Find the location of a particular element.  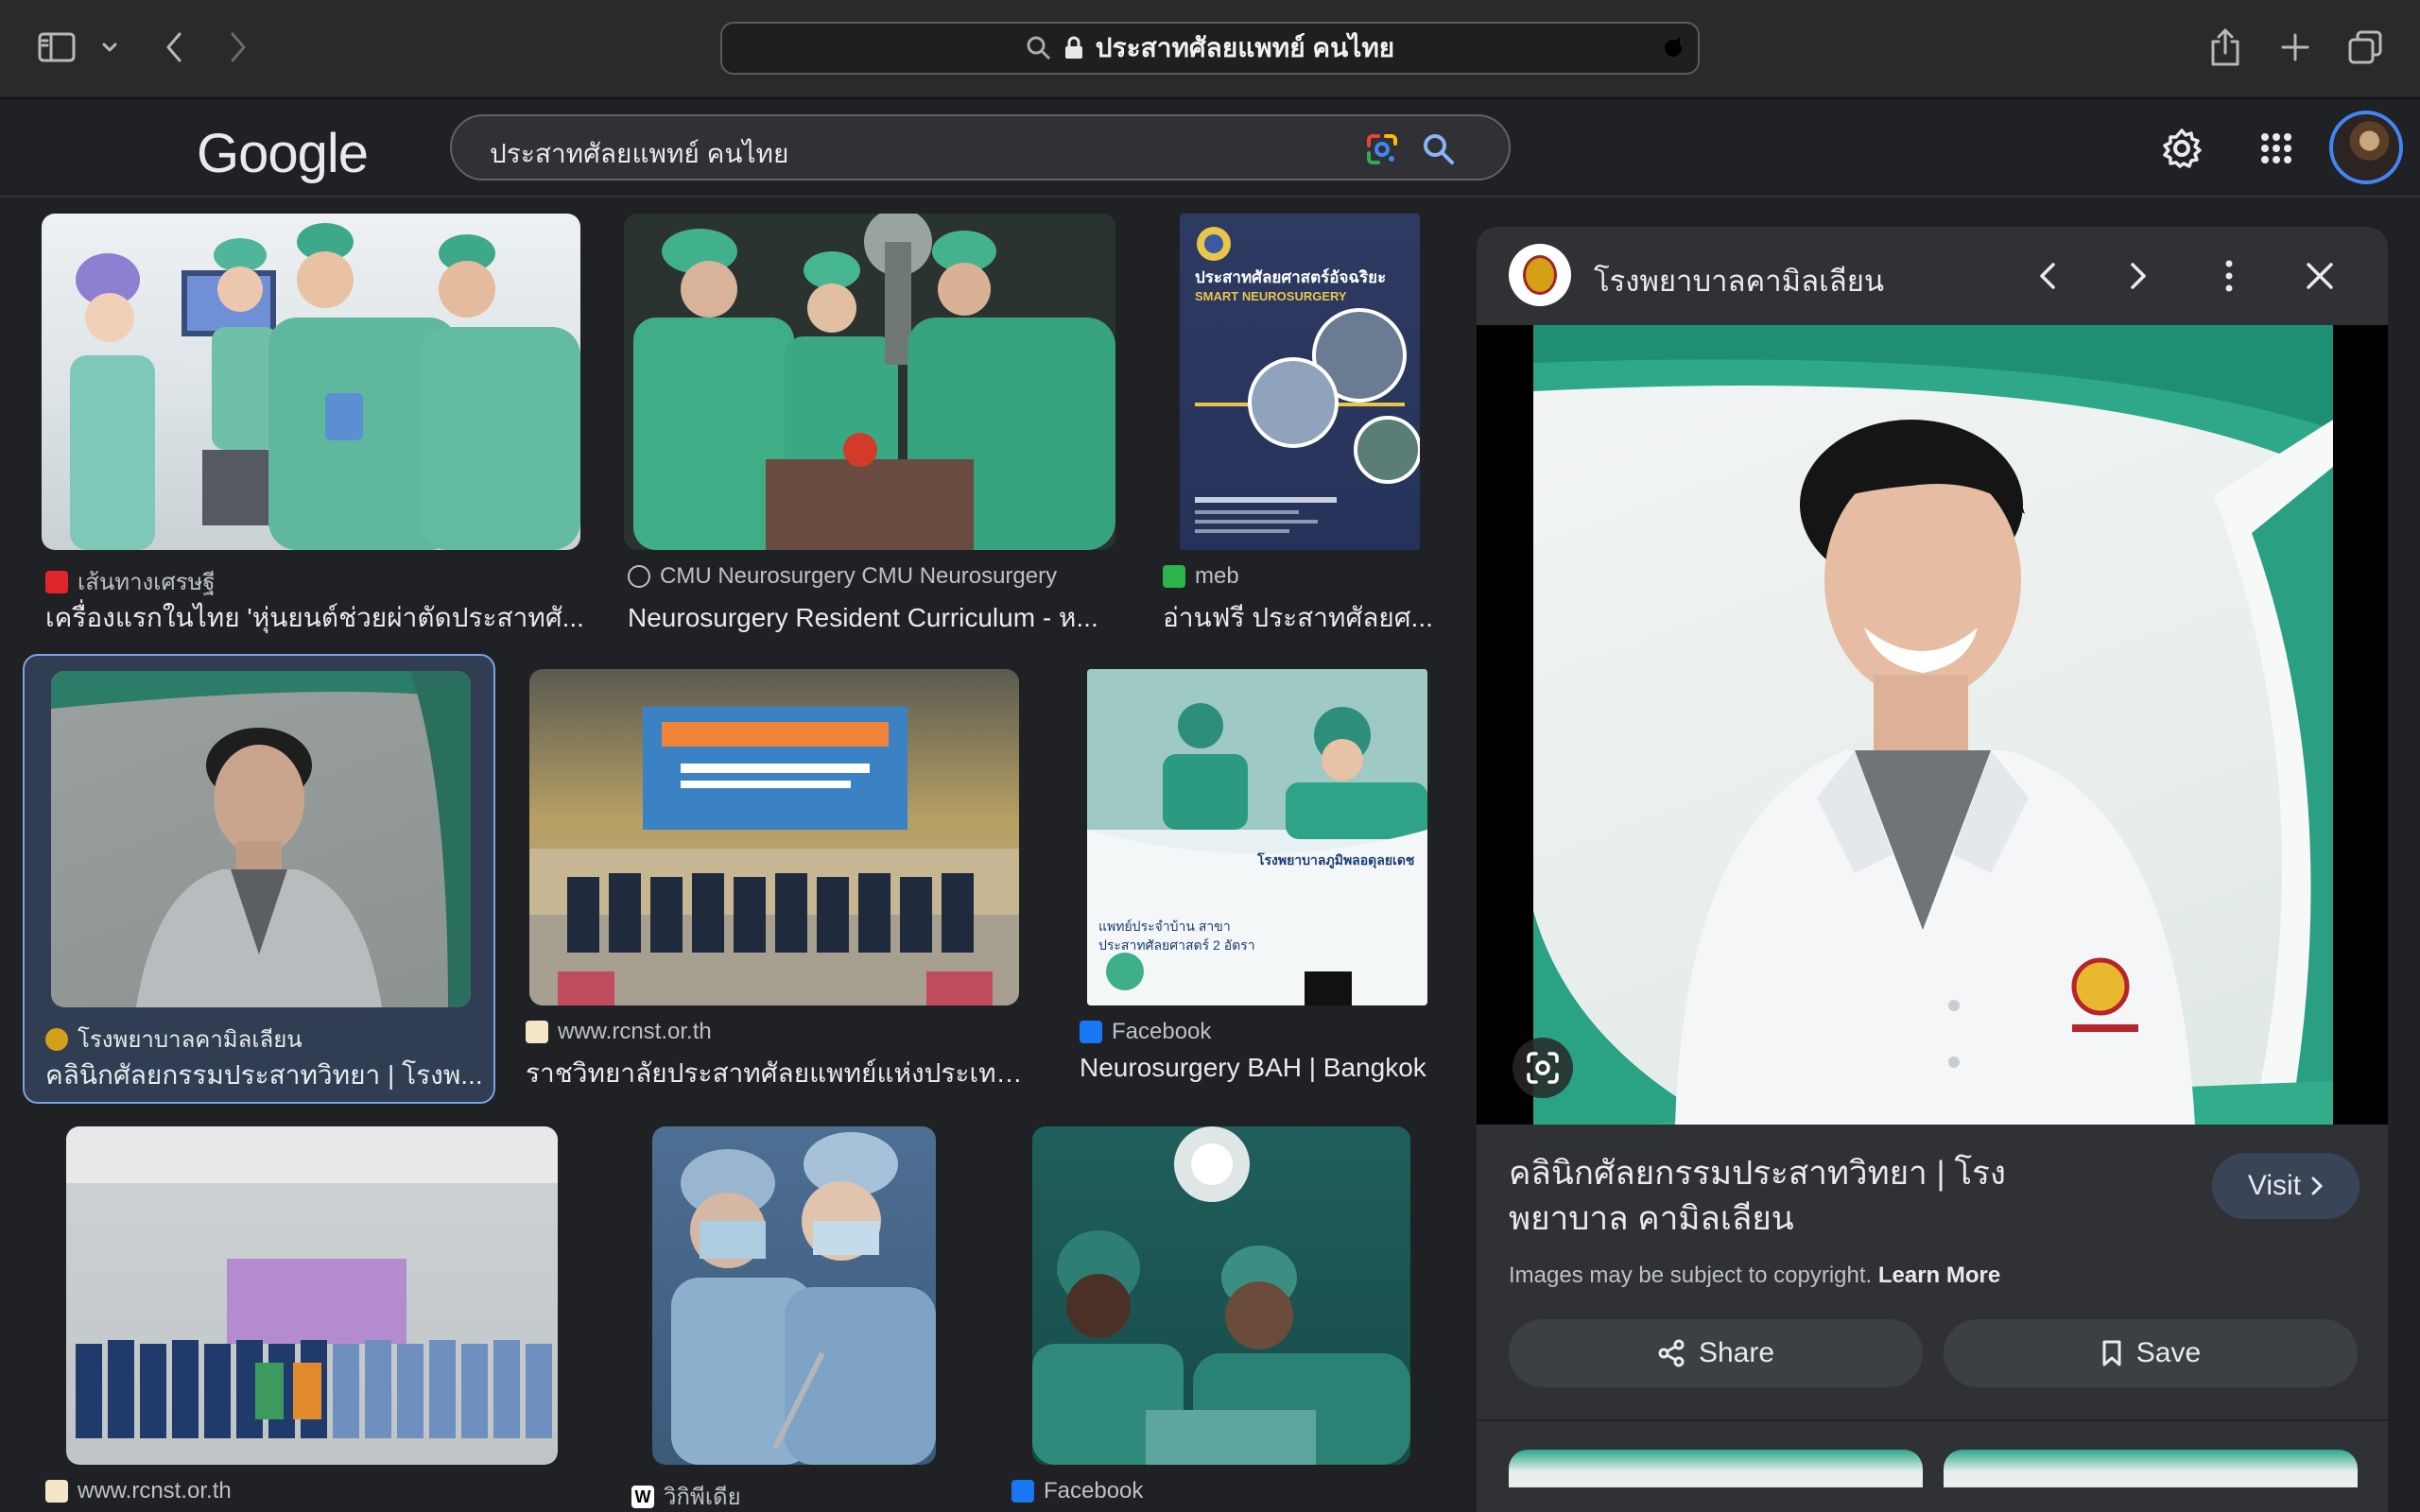

next-image-button is located at coordinates (2138, 276).